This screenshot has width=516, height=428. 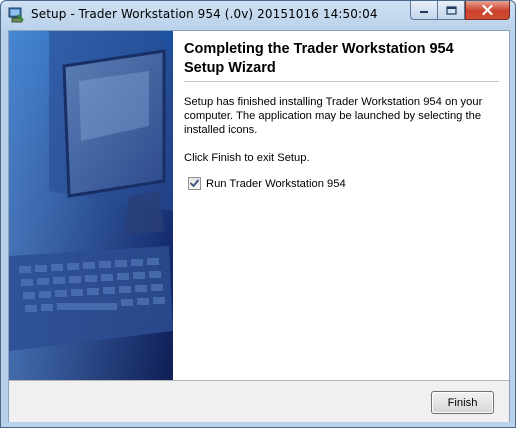 I want to click on exit-instruction: Click Finish to exit Setup., so click(x=247, y=158).